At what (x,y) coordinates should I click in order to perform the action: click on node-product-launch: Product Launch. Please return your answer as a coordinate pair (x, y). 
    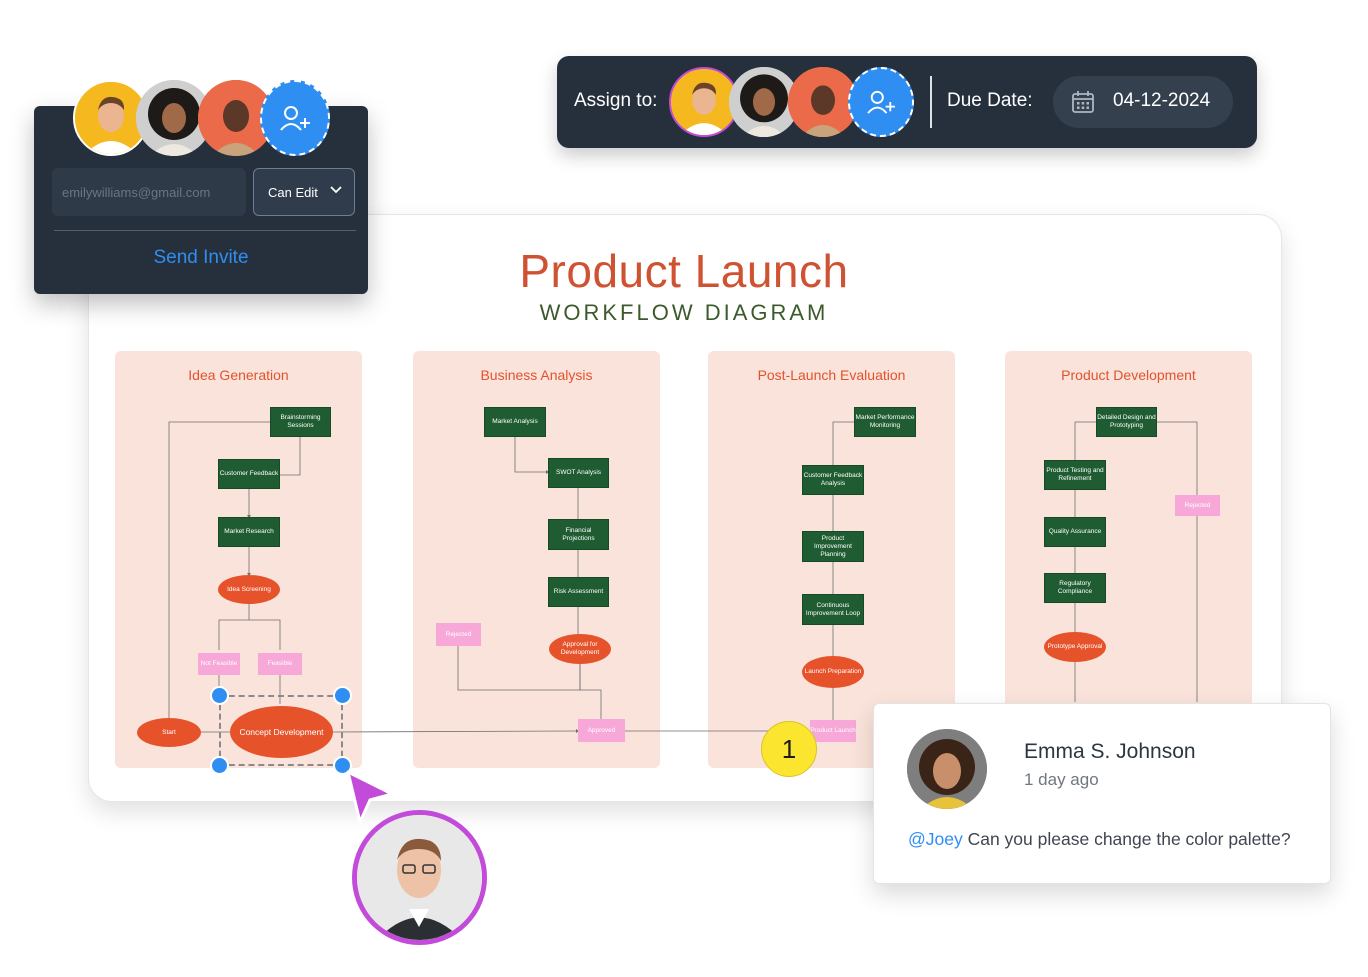
    Looking at the image, I should click on (833, 731).